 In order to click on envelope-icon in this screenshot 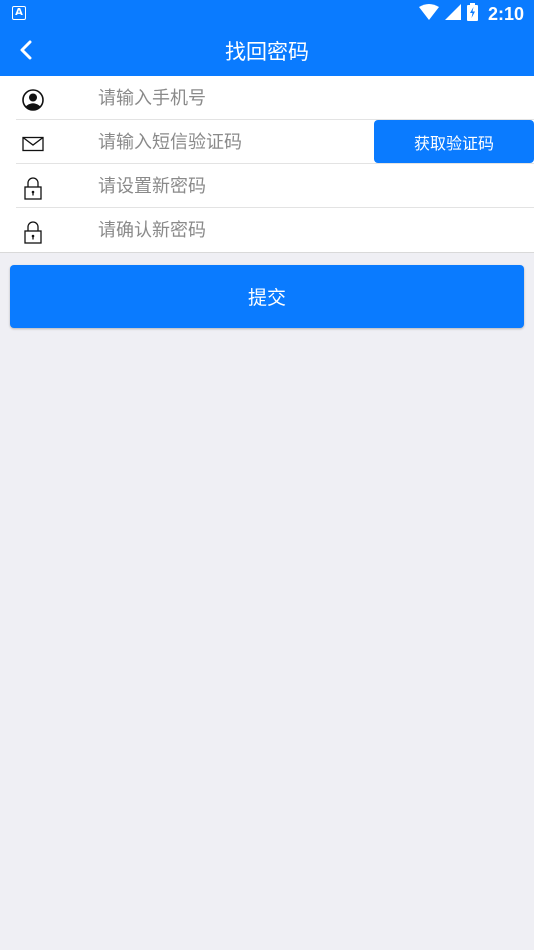, I will do `click(33, 144)`.